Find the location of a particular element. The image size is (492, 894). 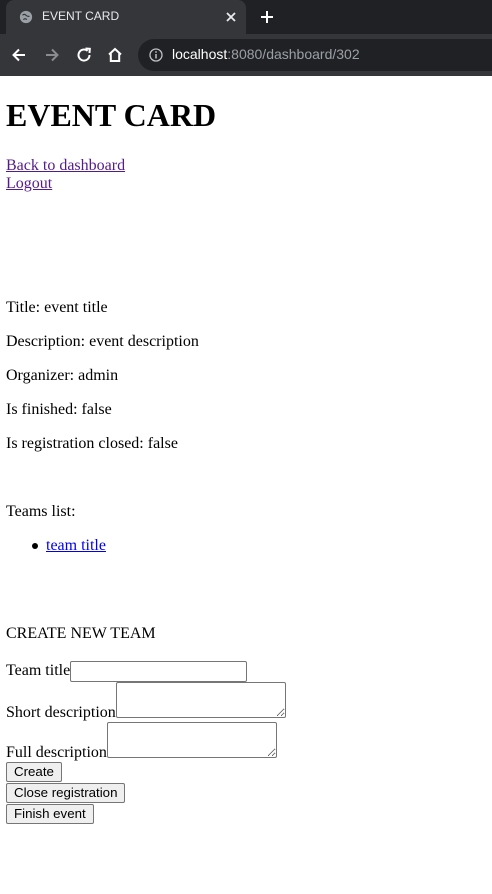

arrow-left-icon is located at coordinates (19, 55).